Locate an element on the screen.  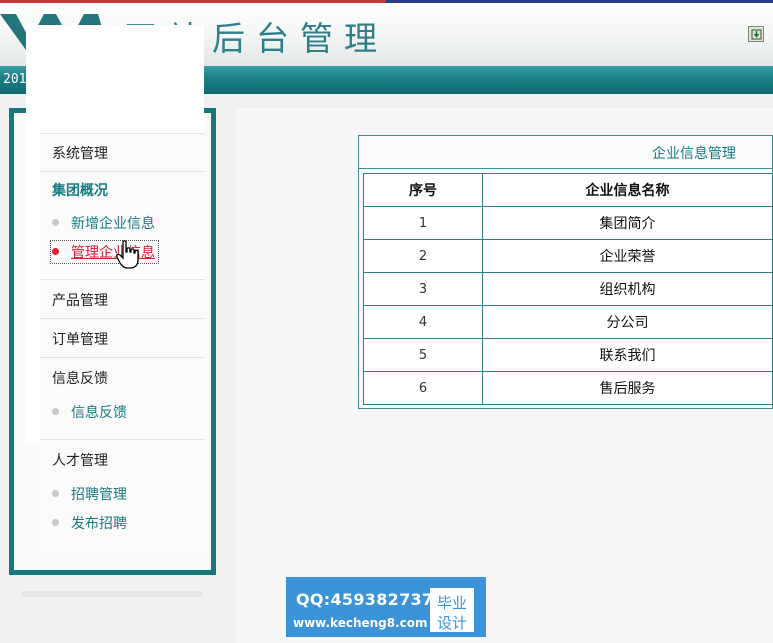
sidebar-item-group-overview: 集团概况 is located at coordinates (80, 190).